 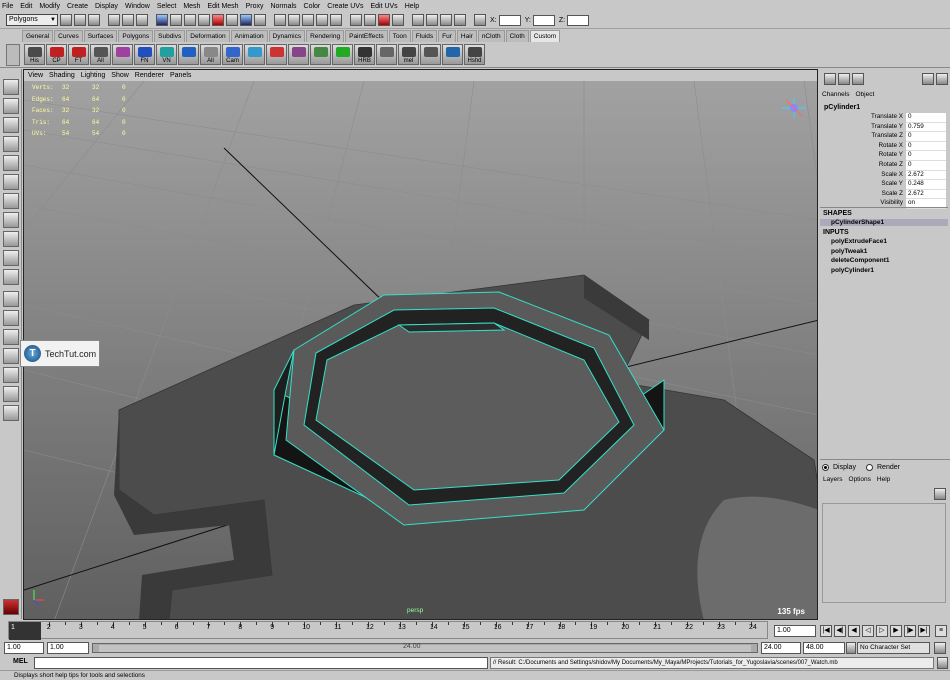 What do you see at coordinates (446, 20) in the screenshot?
I see `ipr-render-icon` at bounding box center [446, 20].